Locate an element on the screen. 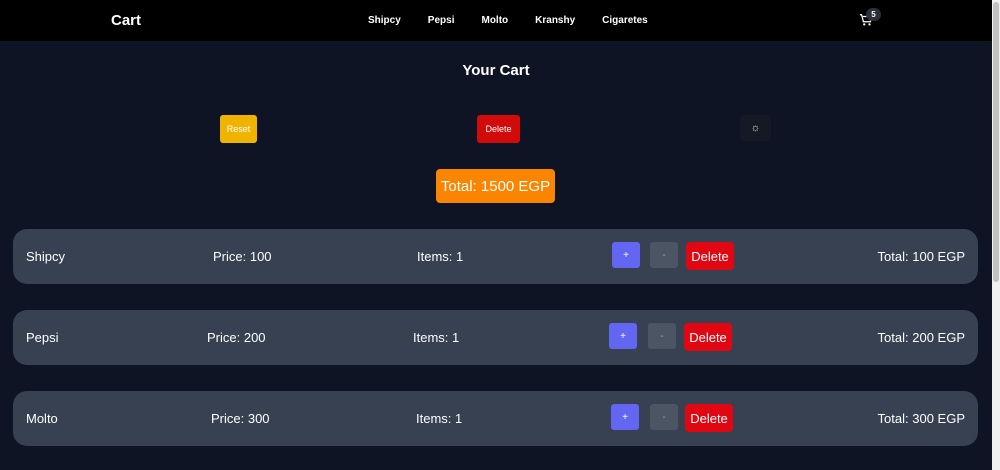 The image size is (1000, 470). nav-link-molto: Molto is located at coordinates (494, 20).